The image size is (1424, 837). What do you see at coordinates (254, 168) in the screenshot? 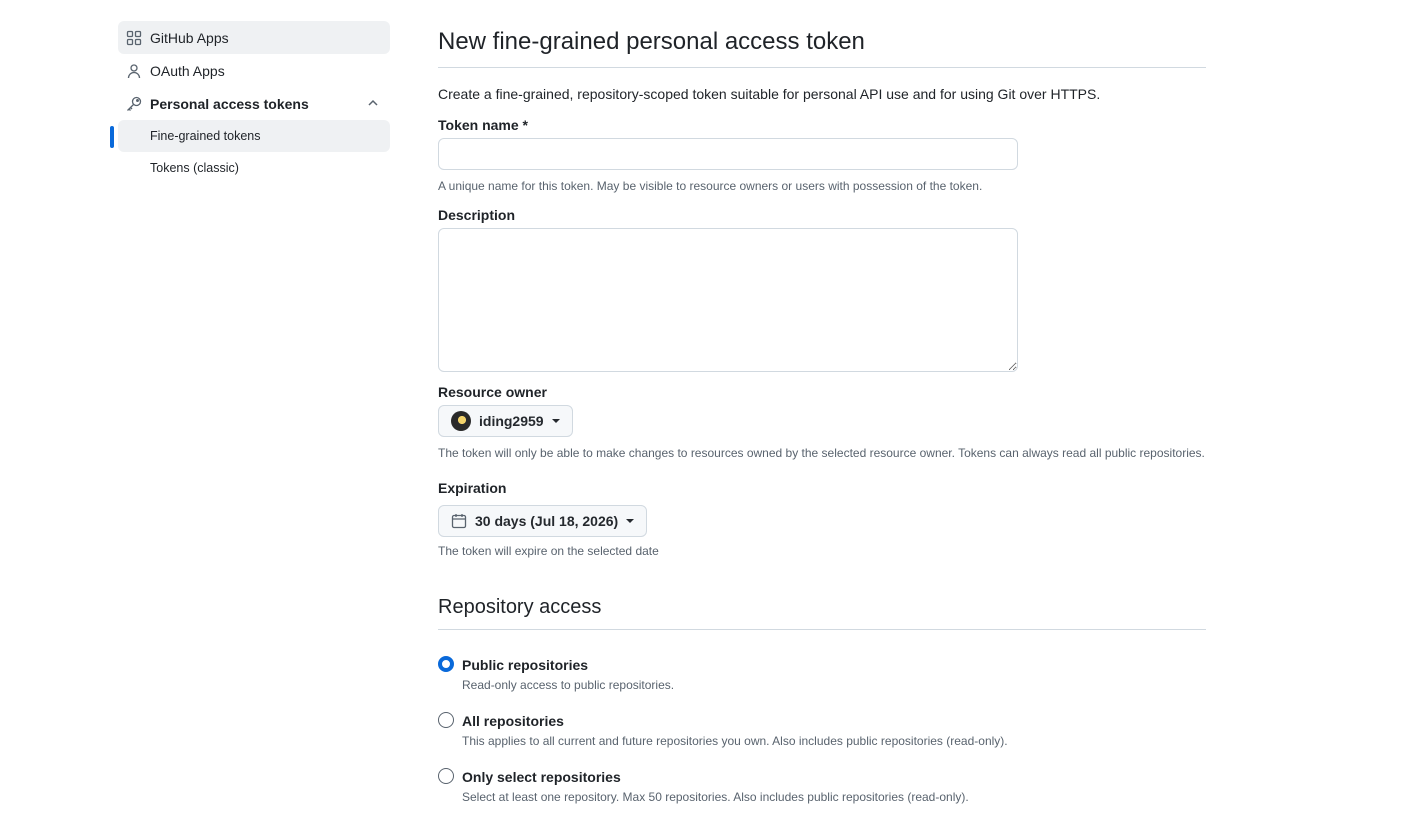
I see `sidebar-subitem-tokens-classic: Tokens (classic)` at bounding box center [254, 168].